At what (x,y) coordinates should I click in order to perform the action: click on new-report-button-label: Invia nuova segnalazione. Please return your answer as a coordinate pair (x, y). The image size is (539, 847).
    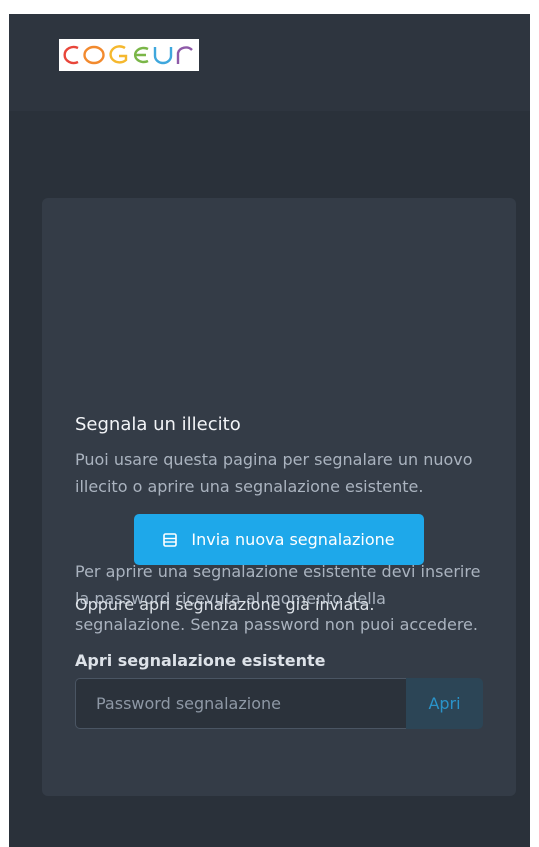
    Looking at the image, I should click on (293, 539).